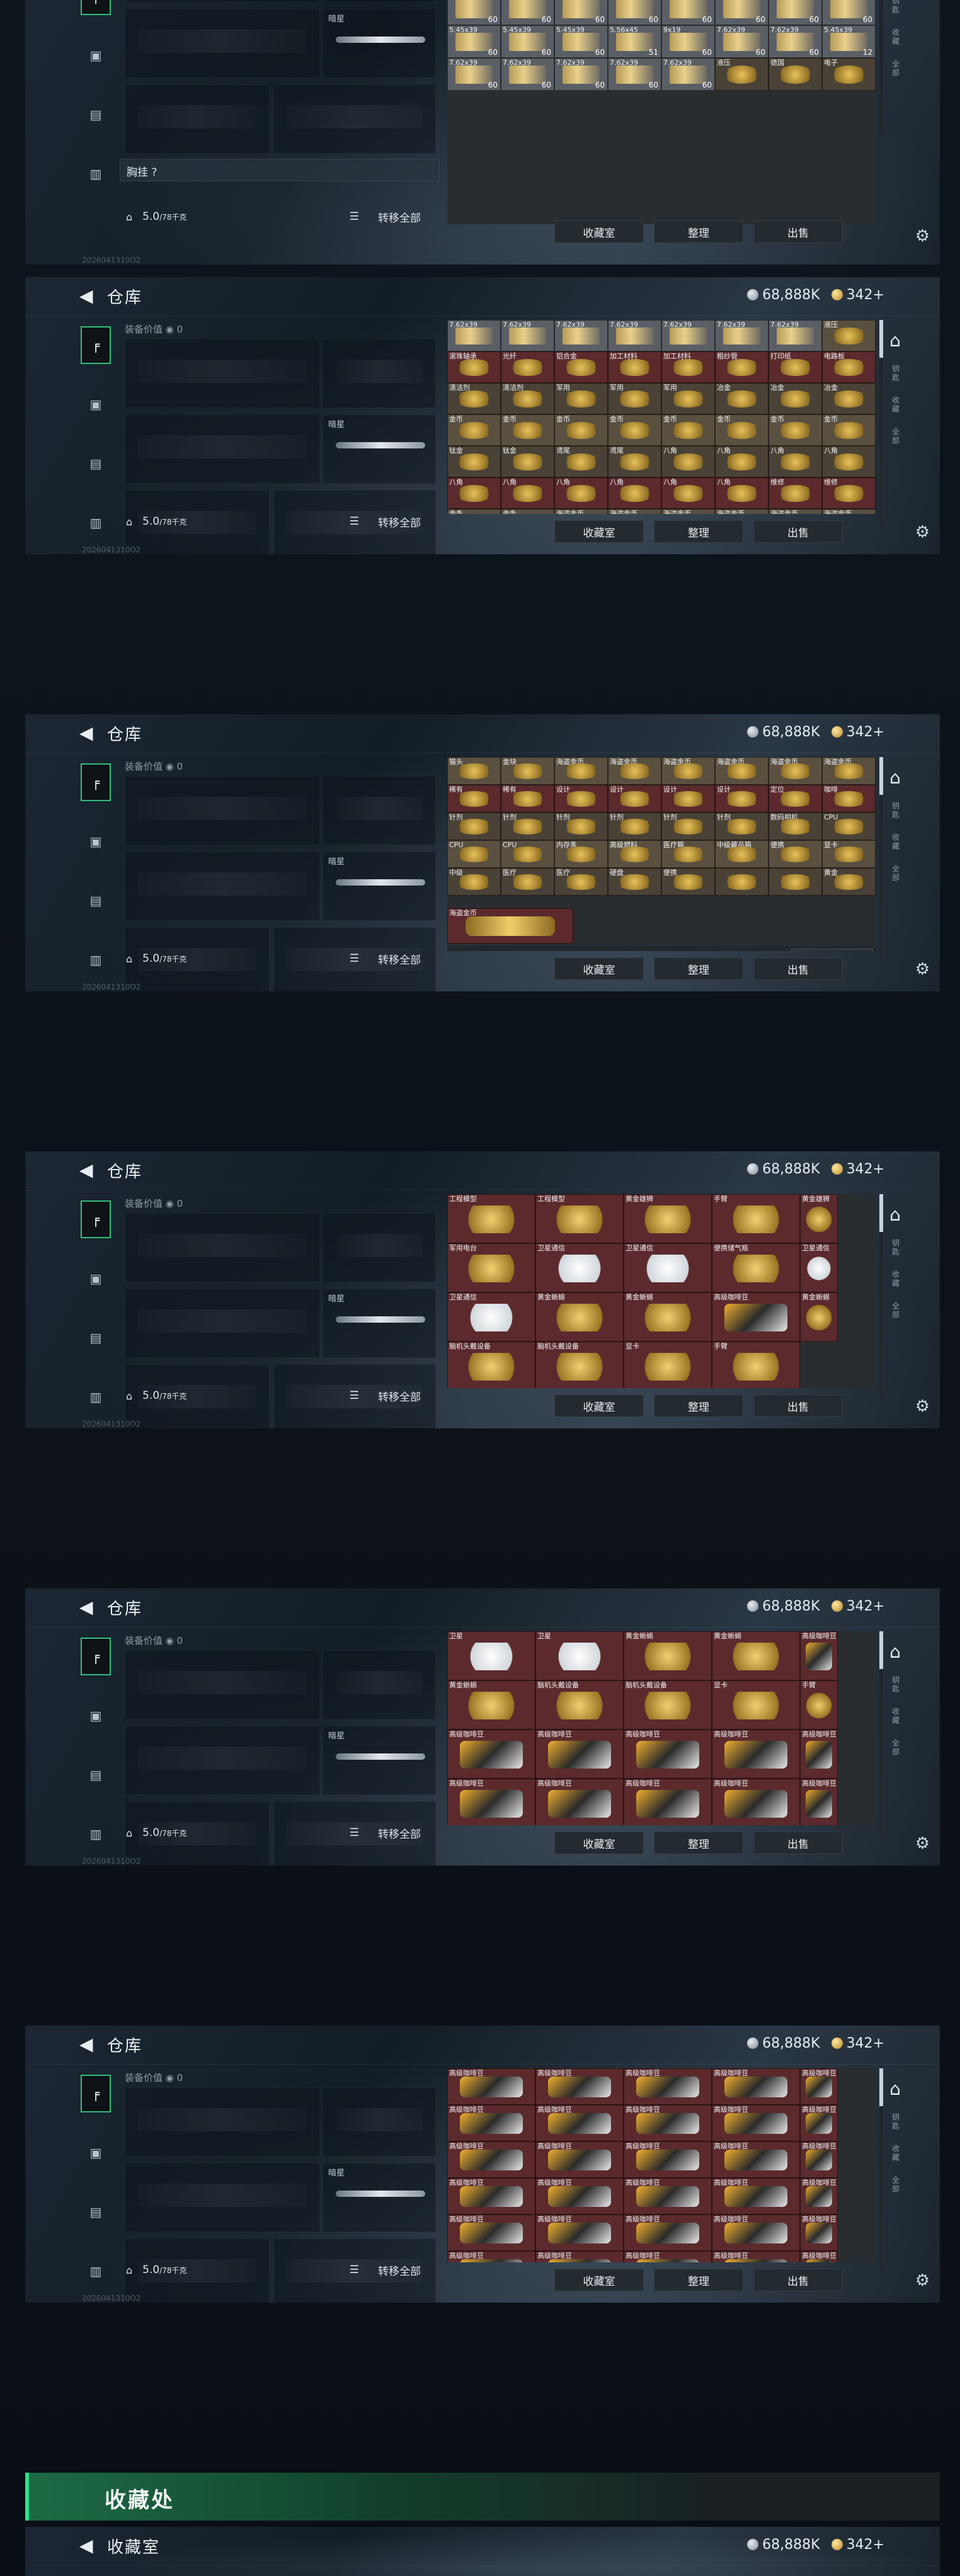 The width and height of the screenshot is (960, 2576). I want to click on stash-item: 医疗, so click(527, 882).